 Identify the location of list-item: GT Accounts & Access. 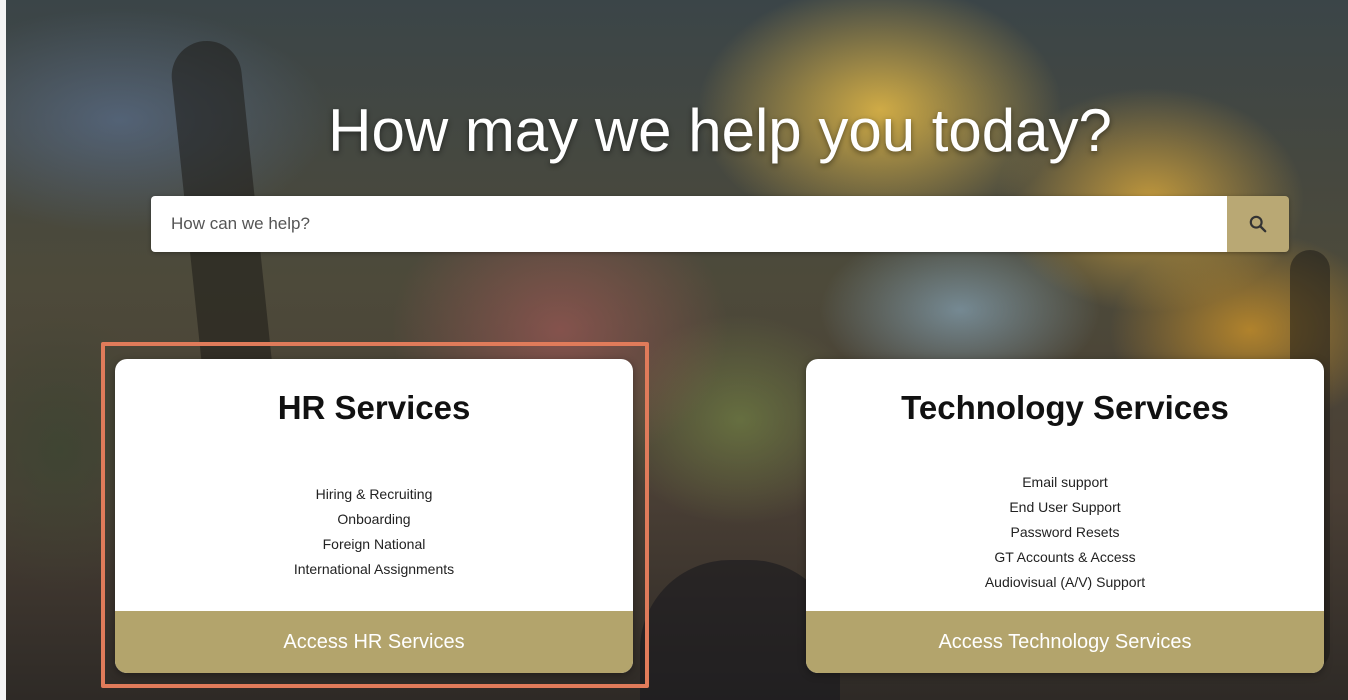
(1065, 557).